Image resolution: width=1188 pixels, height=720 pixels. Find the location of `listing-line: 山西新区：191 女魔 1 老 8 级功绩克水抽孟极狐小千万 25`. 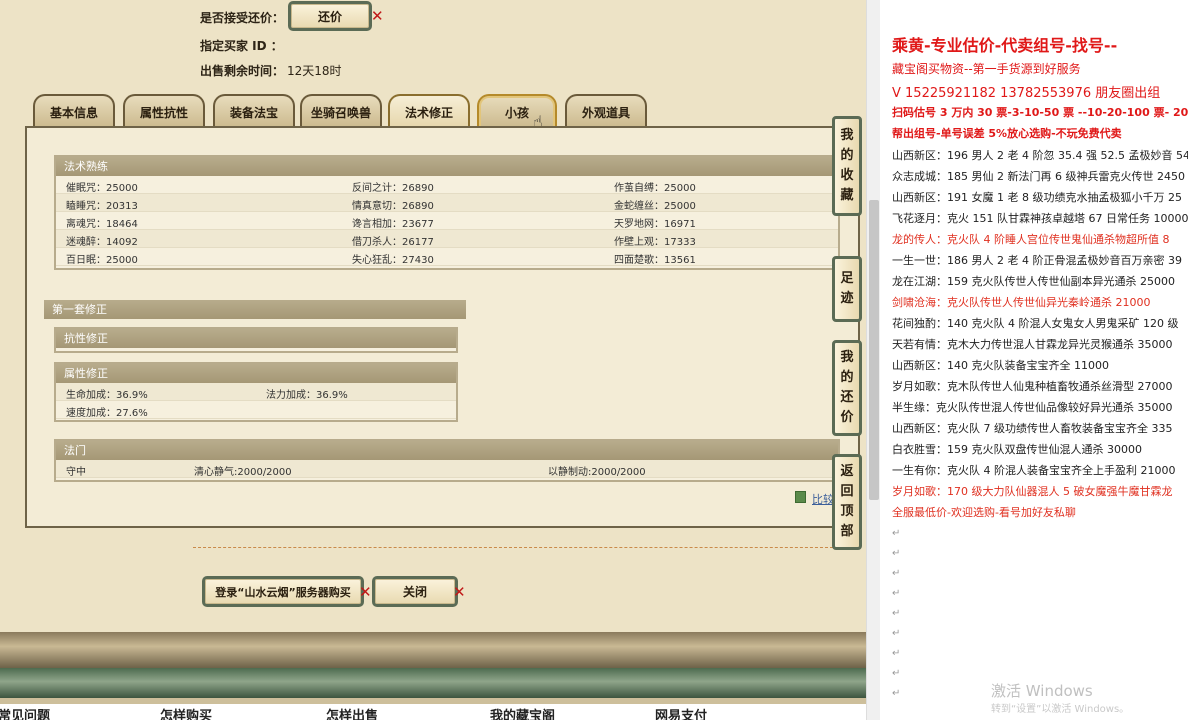

listing-line: 山西新区：191 女魔 1 老 8 级功绩克水抽孟极狐小千万 25 is located at coordinates (1037, 197).